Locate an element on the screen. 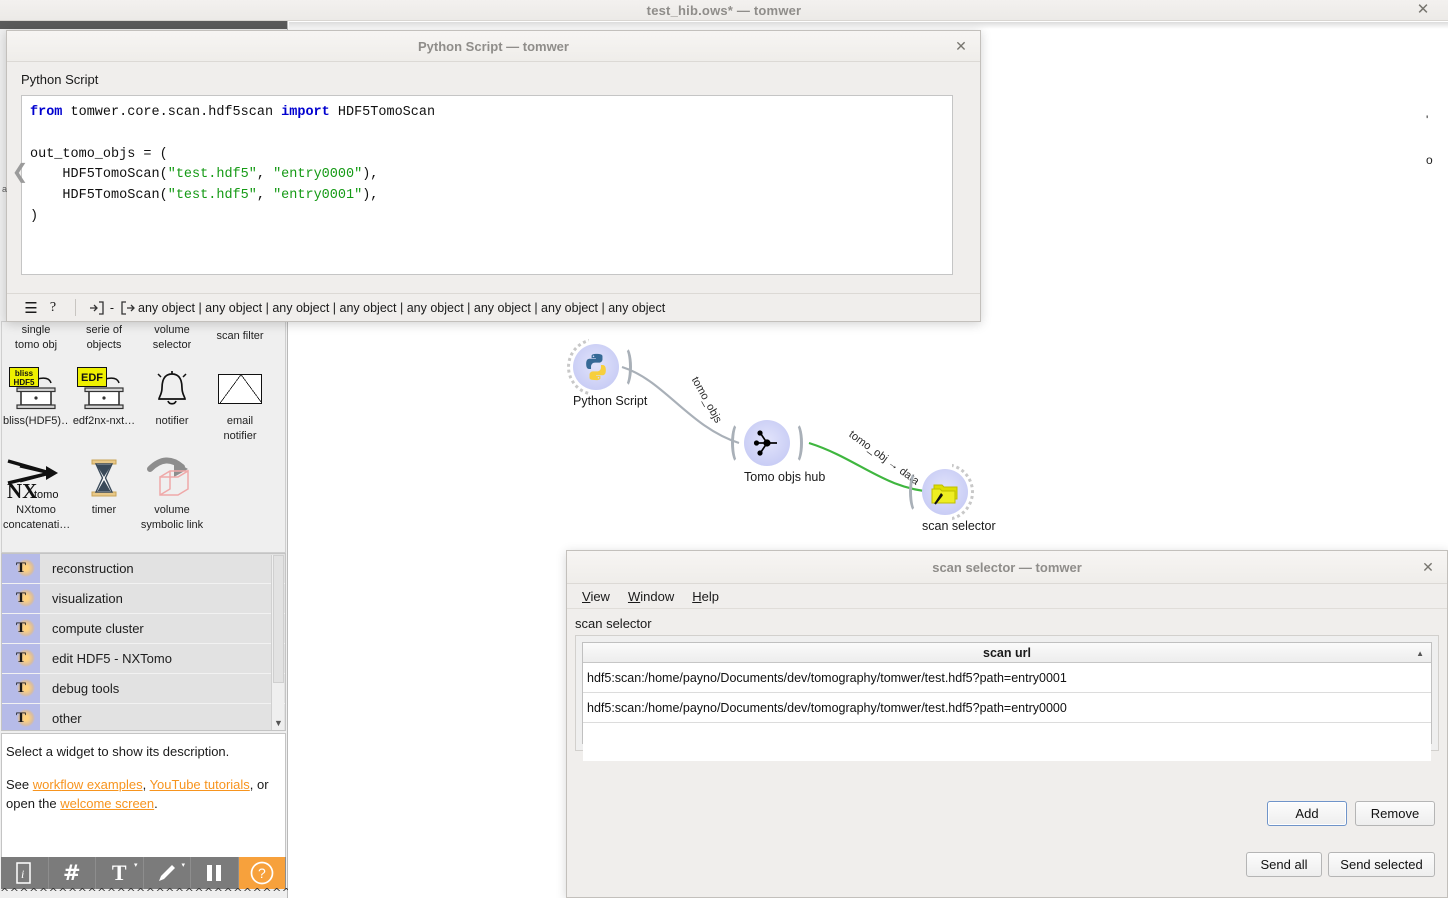 The height and width of the screenshot is (898, 1448). widget-label: scan filter is located at coordinates (240, 336).